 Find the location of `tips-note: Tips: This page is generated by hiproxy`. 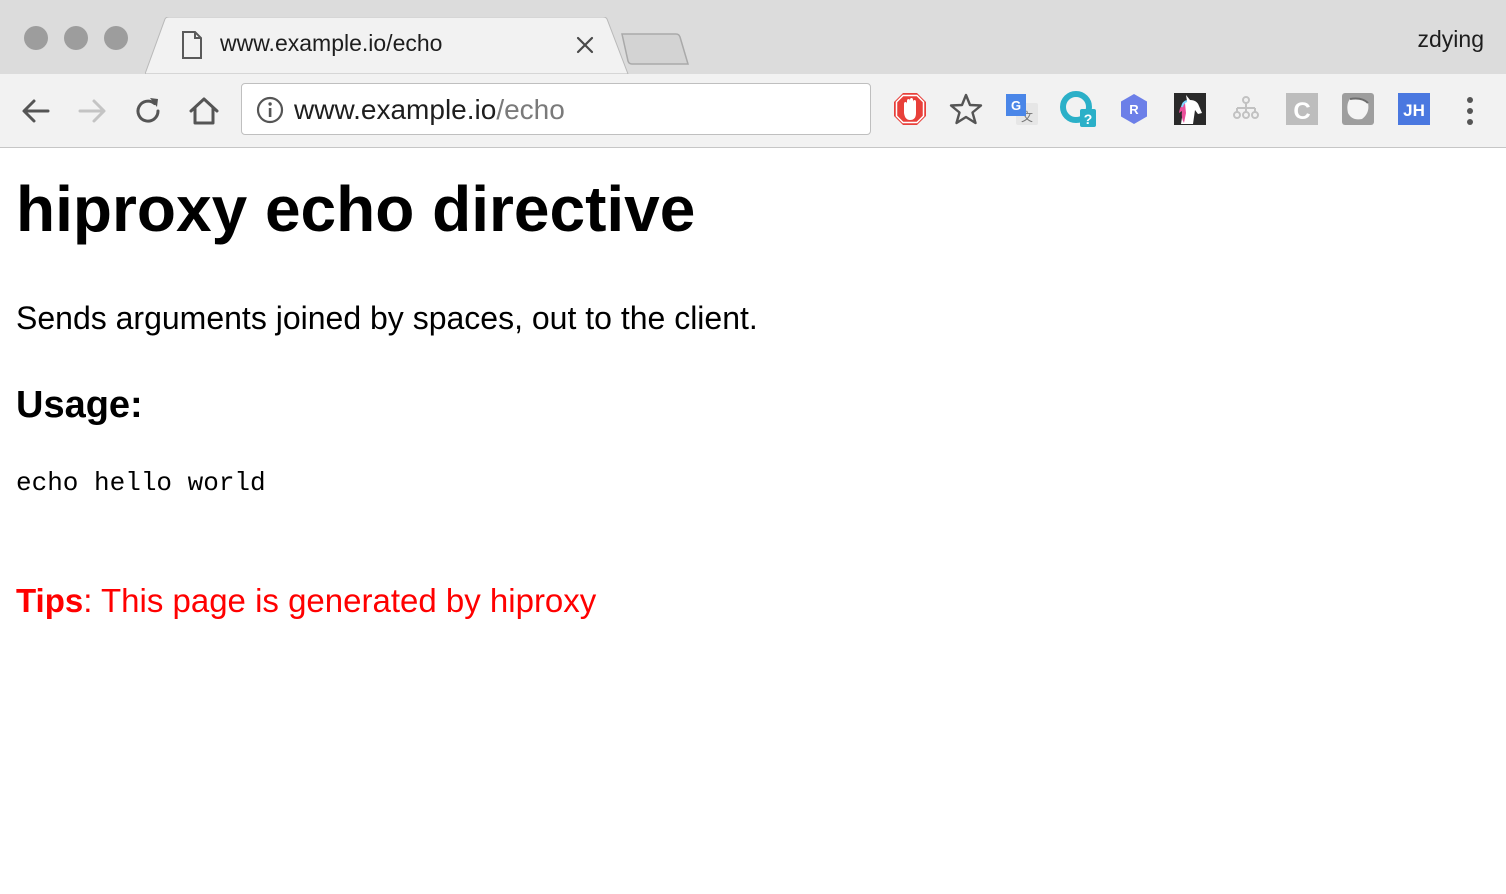

tips-note: Tips: This page is generated by hiproxy is located at coordinates (306, 601).